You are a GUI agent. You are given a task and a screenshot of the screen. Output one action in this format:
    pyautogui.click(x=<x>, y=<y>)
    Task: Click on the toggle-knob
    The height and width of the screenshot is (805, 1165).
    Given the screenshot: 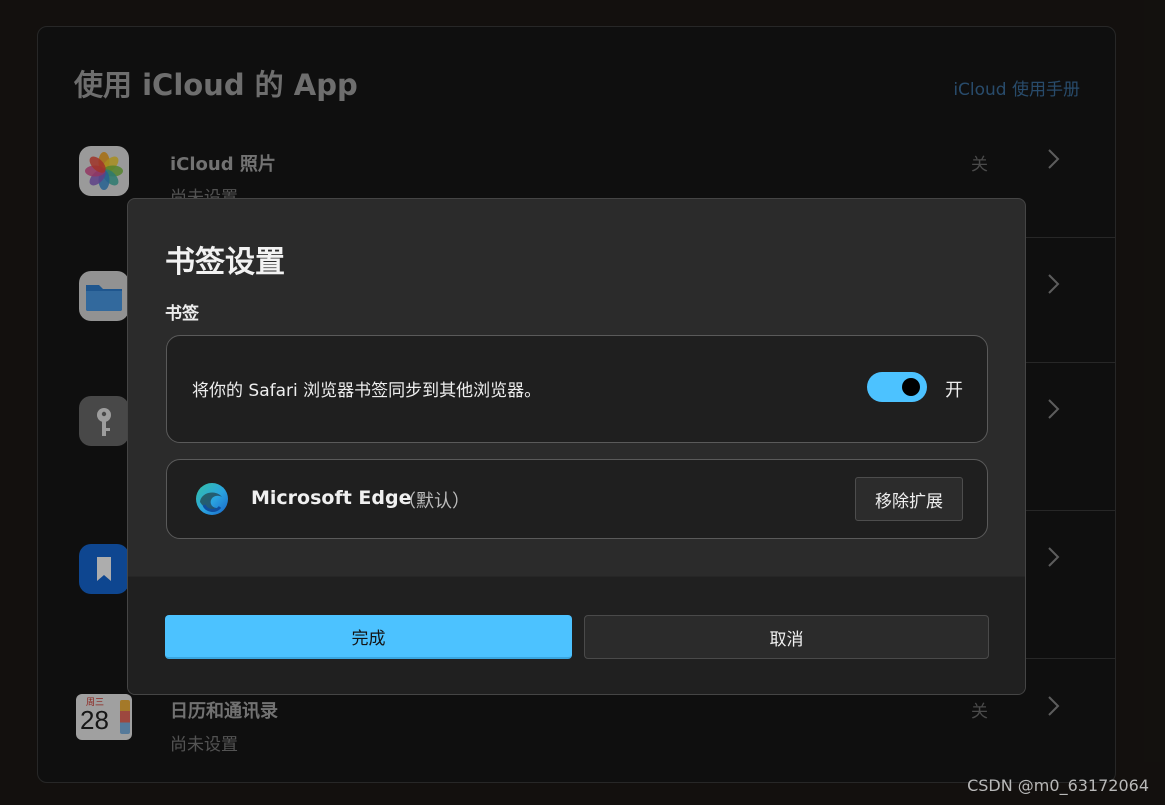 What is the action you would take?
    pyautogui.click(x=911, y=387)
    